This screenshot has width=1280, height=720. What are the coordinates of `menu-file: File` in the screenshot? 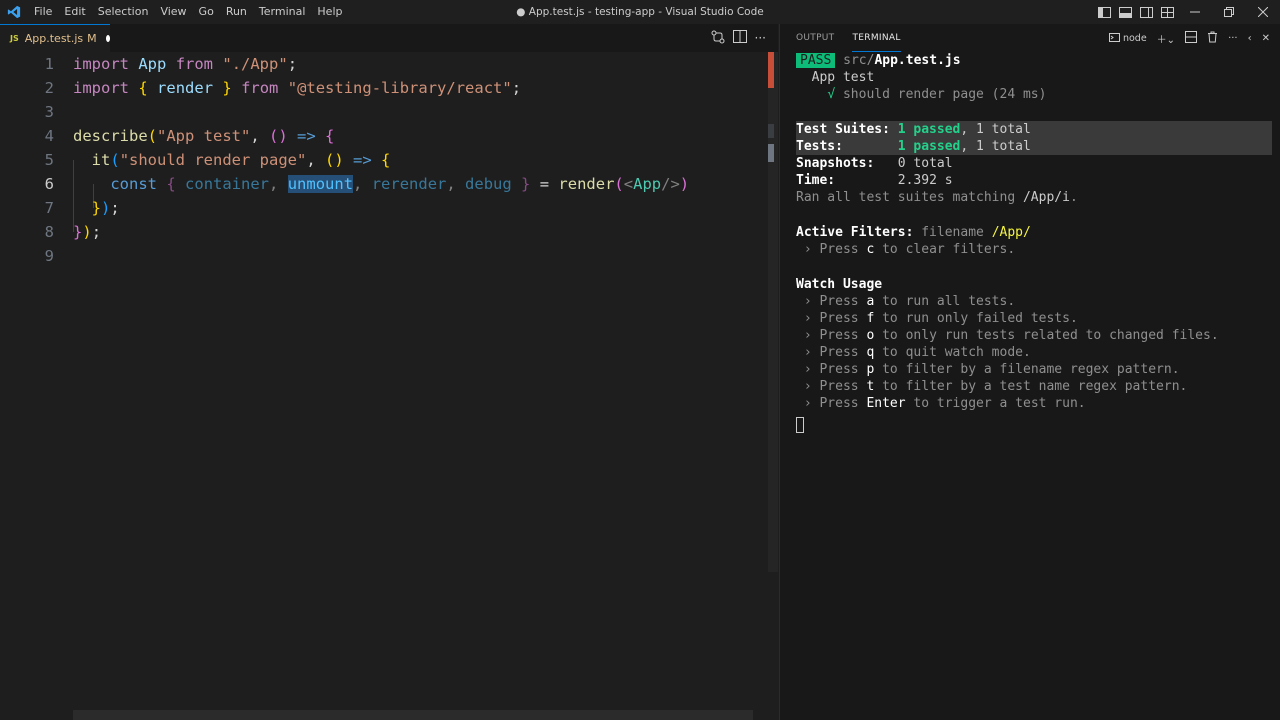 It's located at (43, 12).